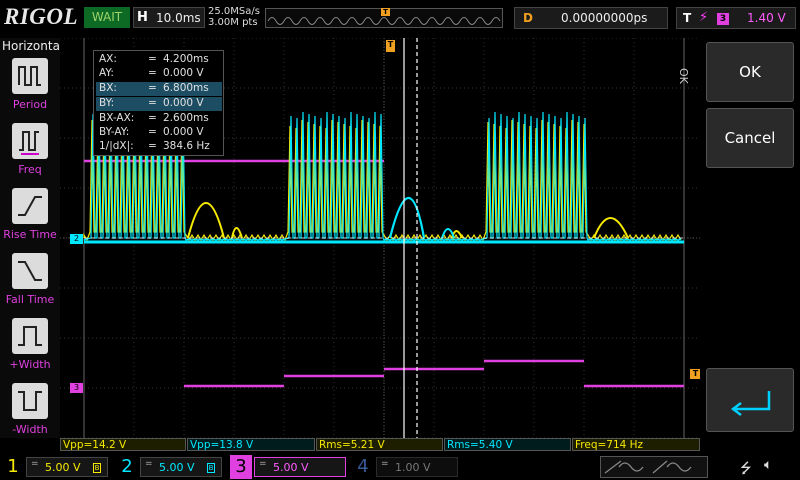  What do you see at coordinates (149, 464) in the screenshot?
I see `ch2-coupling: =` at bounding box center [149, 464].